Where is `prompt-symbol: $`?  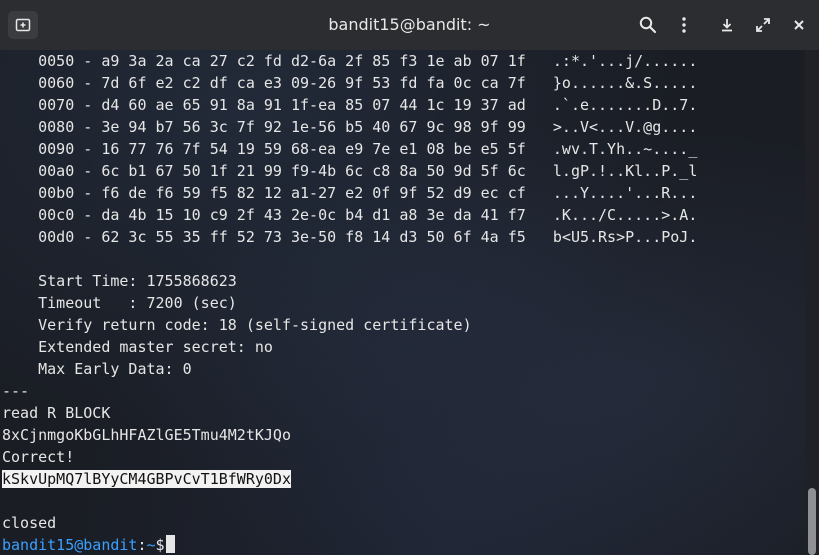
prompt-symbol: $ is located at coordinates (160, 545).